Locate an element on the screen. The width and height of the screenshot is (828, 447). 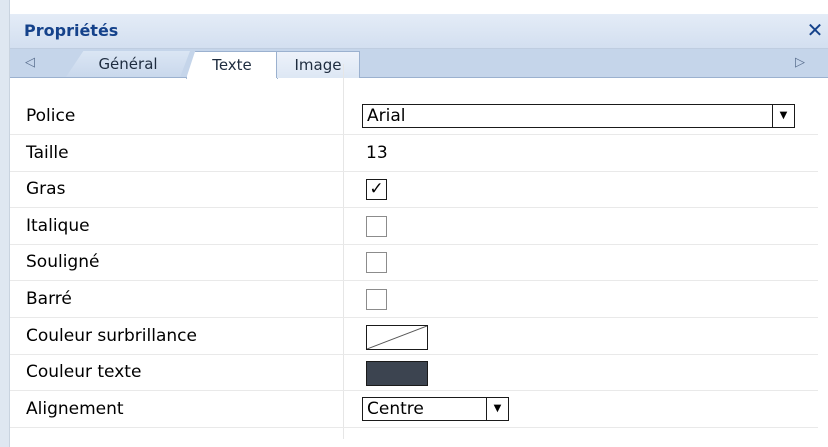
property-value-cell: Arial ▼ is located at coordinates (595, 116).